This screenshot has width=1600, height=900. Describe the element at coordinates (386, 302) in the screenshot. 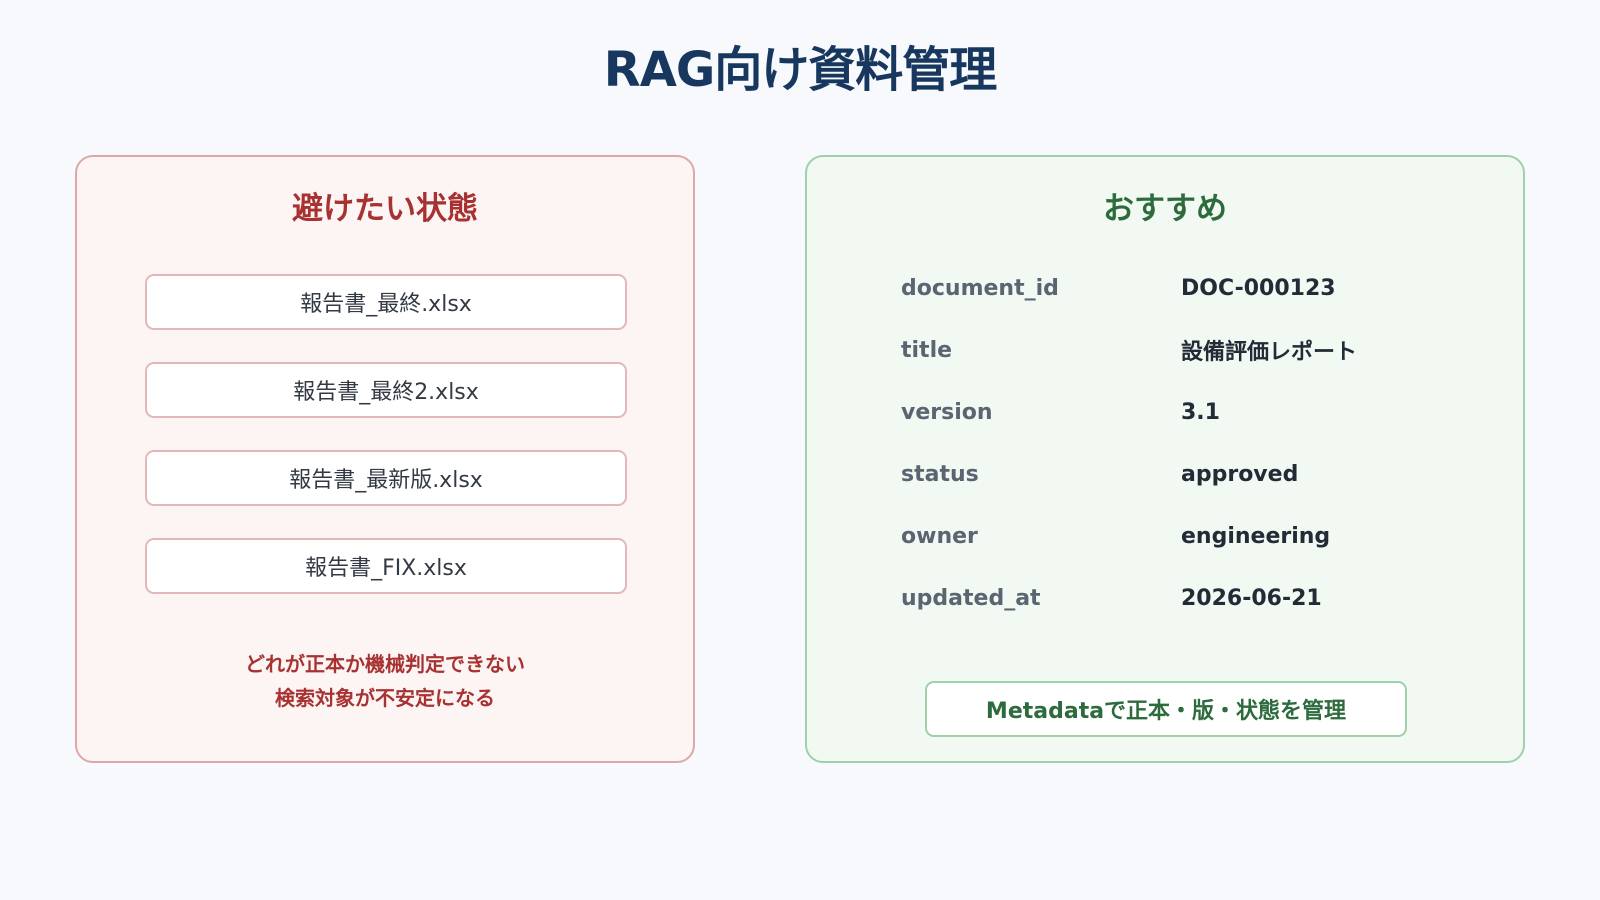

I see `file-item: 報告書_最終.xlsx` at that location.